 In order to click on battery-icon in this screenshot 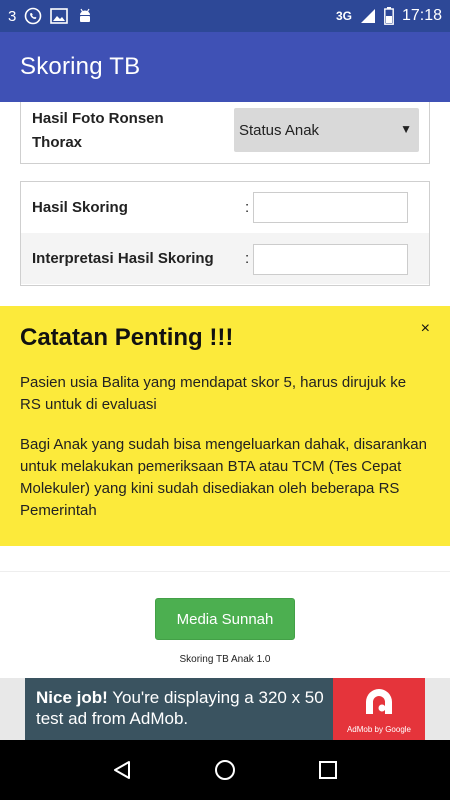, I will do `click(389, 16)`.